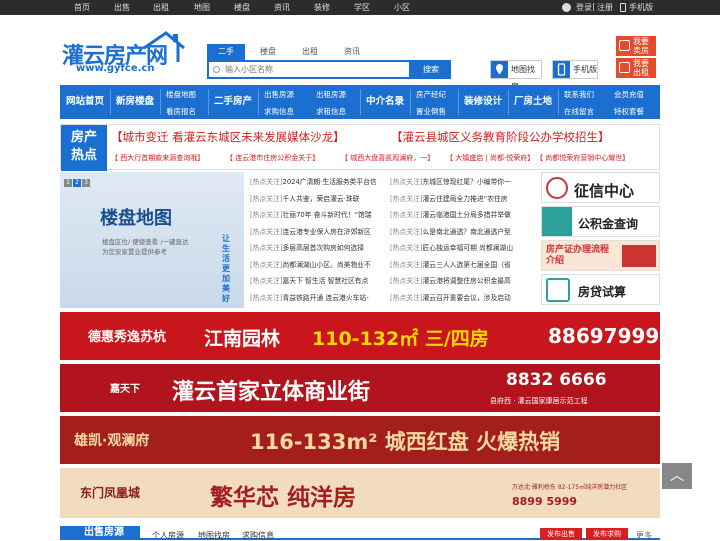 This screenshot has height=541, width=720. Describe the element at coordinates (318, 297) in the screenshot. I see `news-item: [热点关注]青益铁路开通 连云港火车站-` at that location.